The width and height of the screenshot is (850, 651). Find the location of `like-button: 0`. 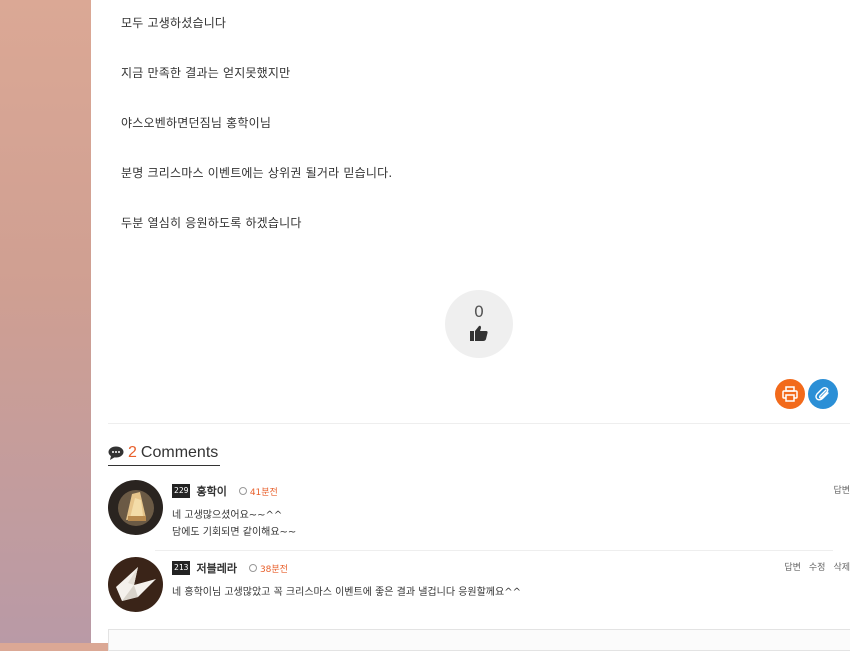

like-button: 0 is located at coordinates (479, 324).